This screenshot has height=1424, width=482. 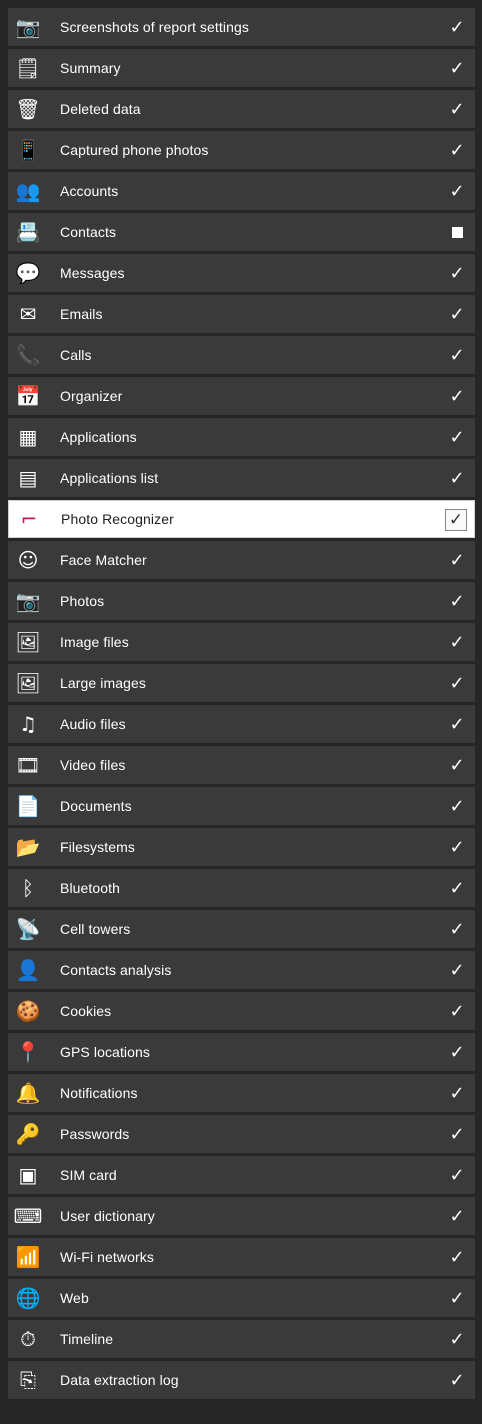 What do you see at coordinates (76, 355) in the screenshot?
I see `list-item-label: Calls` at bounding box center [76, 355].